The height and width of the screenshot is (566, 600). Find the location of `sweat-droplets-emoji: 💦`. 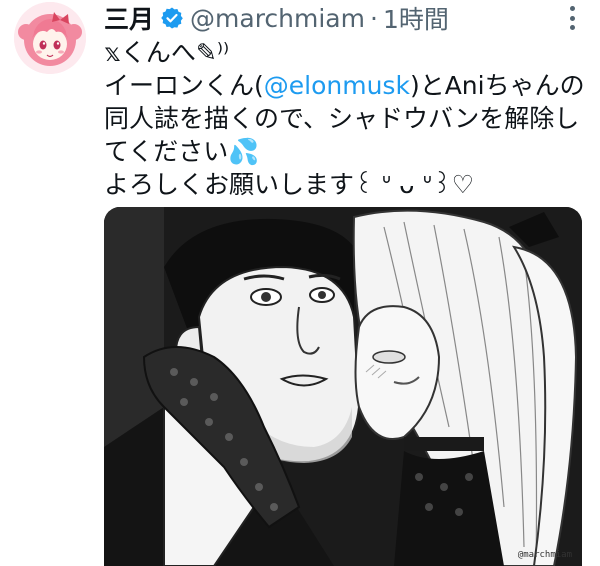

sweat-droplets-emoji: 💦 is located at coordinates (244, 151).